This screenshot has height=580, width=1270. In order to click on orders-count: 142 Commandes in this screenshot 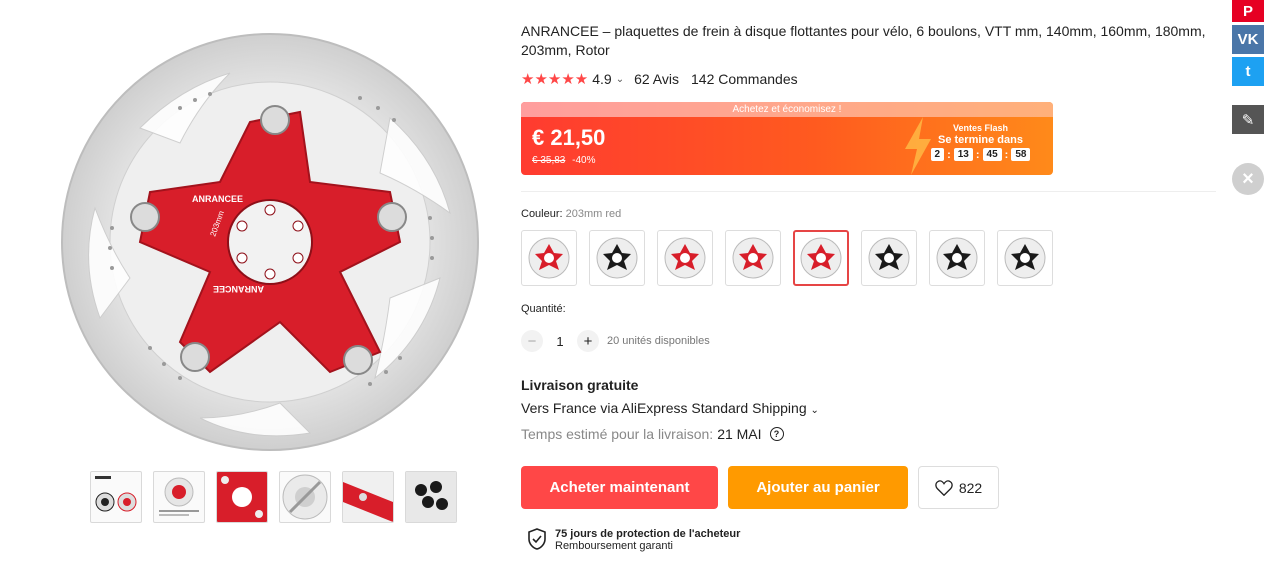, I will do `click(744, 79)`.